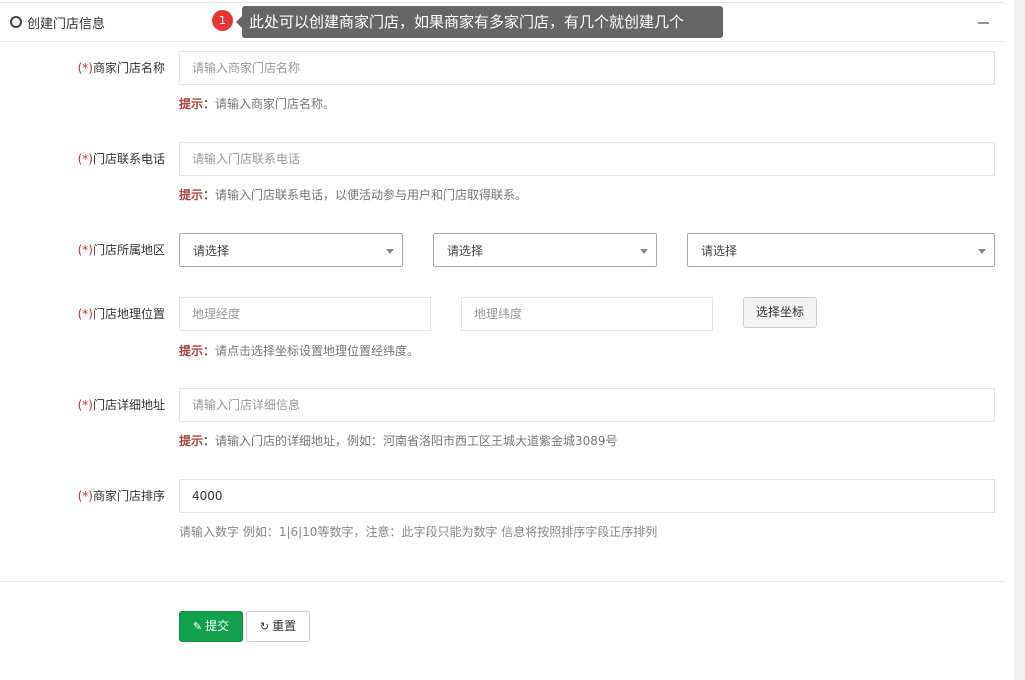 Image resolution: width=1025 pixels, height=680 pixels. What do you see at coordinates (587, 314) in the screenshot?
I see `latitude-input` at bounding box center [587, 314].